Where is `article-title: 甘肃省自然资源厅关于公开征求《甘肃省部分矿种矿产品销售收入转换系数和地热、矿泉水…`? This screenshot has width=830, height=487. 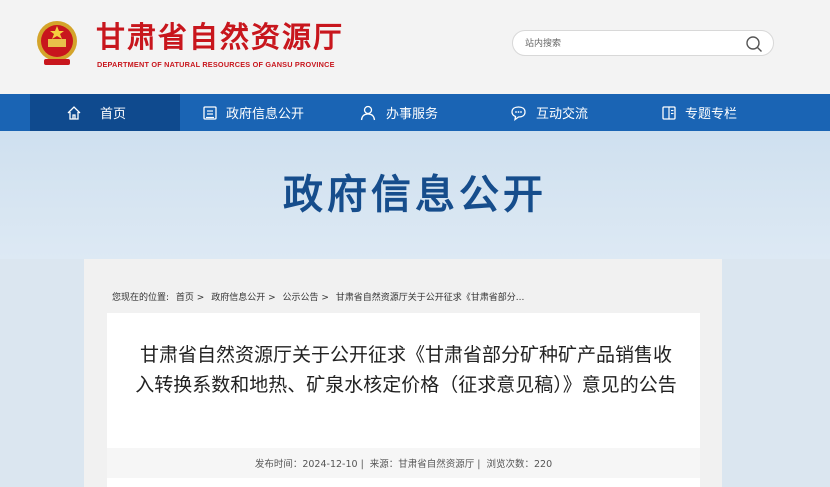 article-title: 甘肃省自然资源厅关于公开征求《甘肃省部分矿种矿产品销售收入转换系数和地热、矿泉水… is located at coordinates (406, 370).